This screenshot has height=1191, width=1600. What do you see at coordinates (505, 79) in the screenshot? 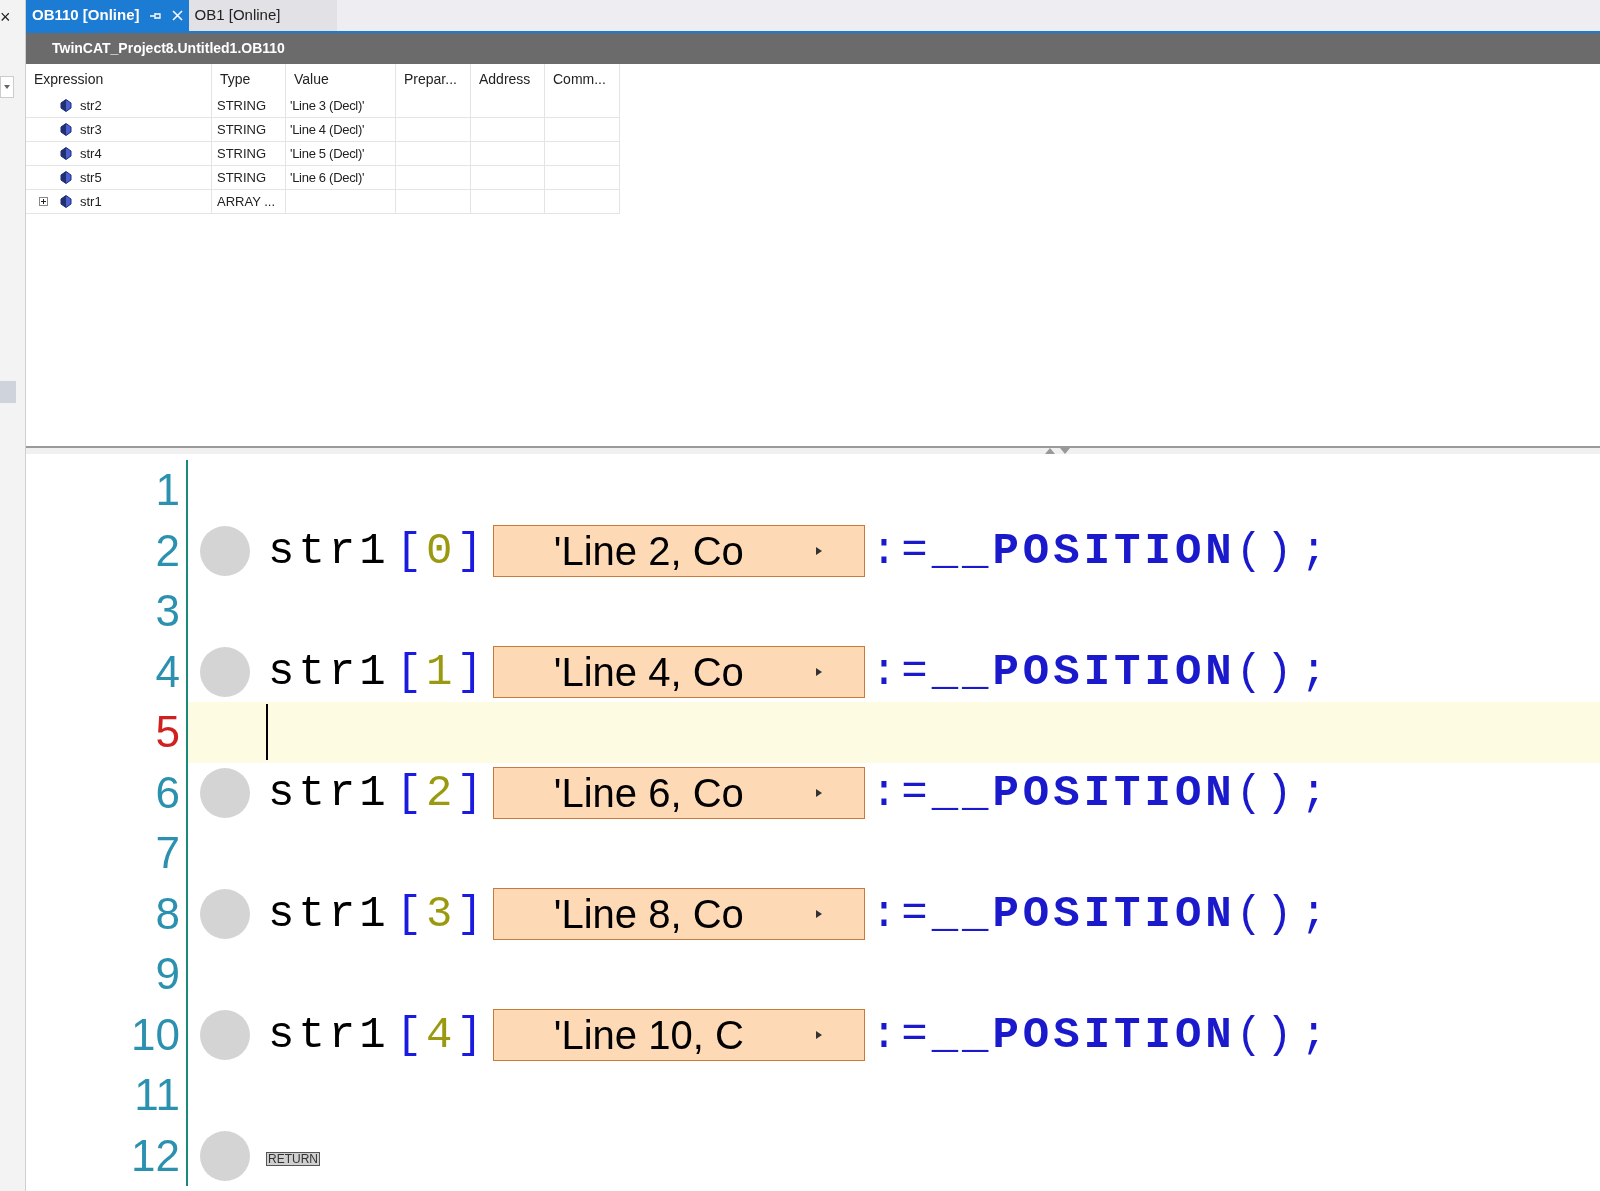
I see `column-header: Address` at bounding box center [505, 79].